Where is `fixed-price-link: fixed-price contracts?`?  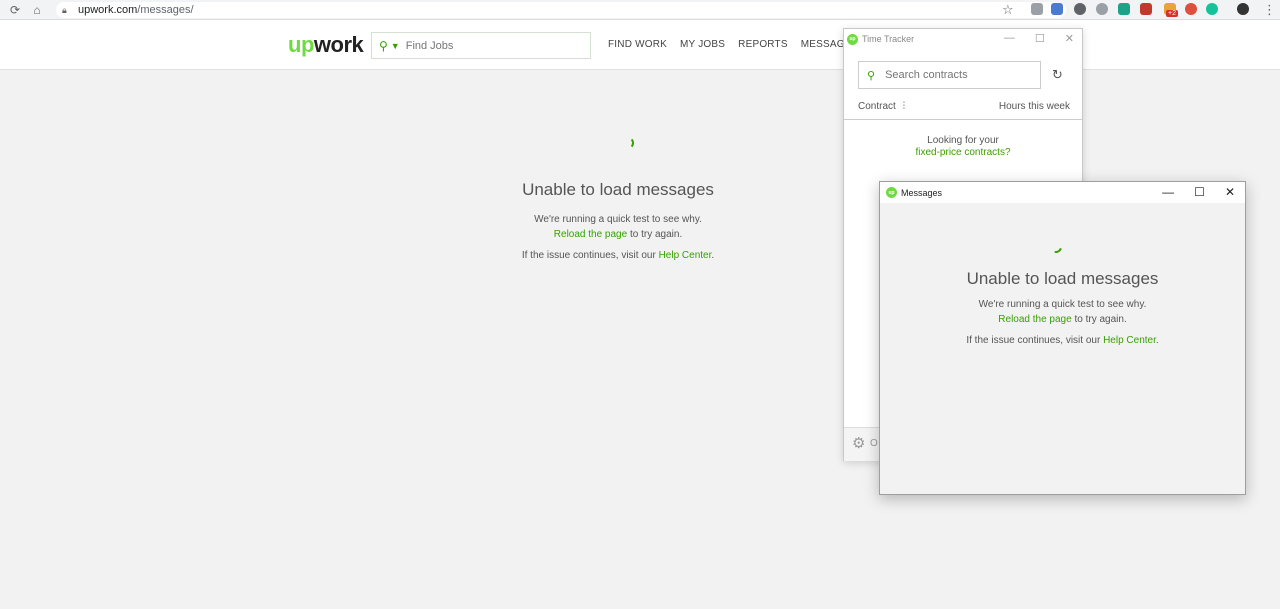
fixed-price-link: fixed-price contracts? is located at coordinates (963, 153).